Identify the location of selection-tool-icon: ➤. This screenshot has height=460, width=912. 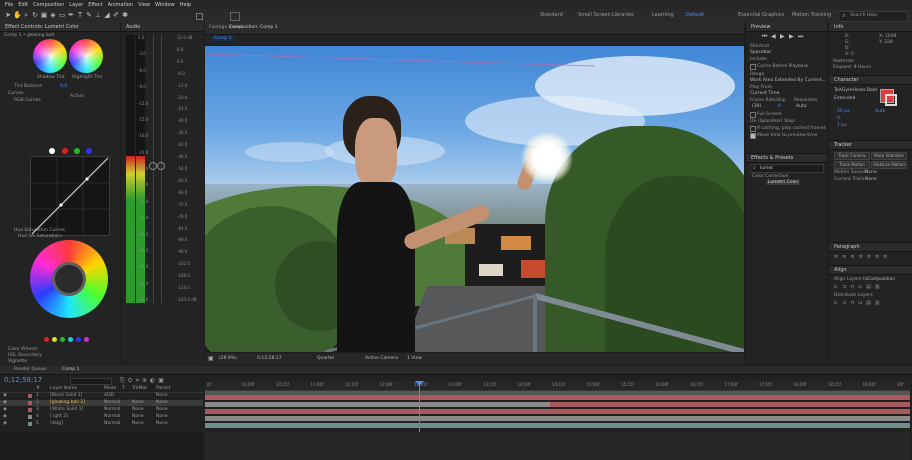
(8, 15).